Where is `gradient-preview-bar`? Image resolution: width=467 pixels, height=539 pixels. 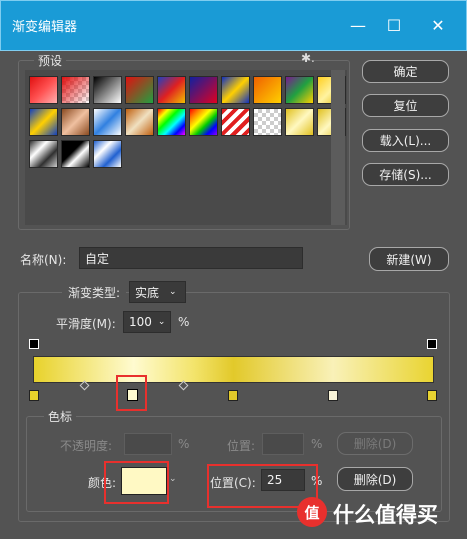 gradient-preview-bar is located at coordinates (233, 369).